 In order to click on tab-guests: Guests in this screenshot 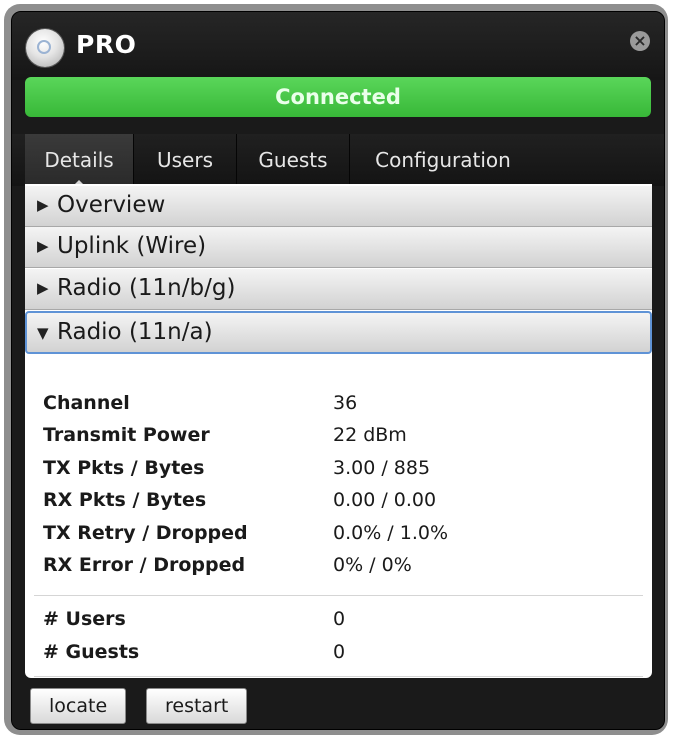, I will do `click(293, 160)`.